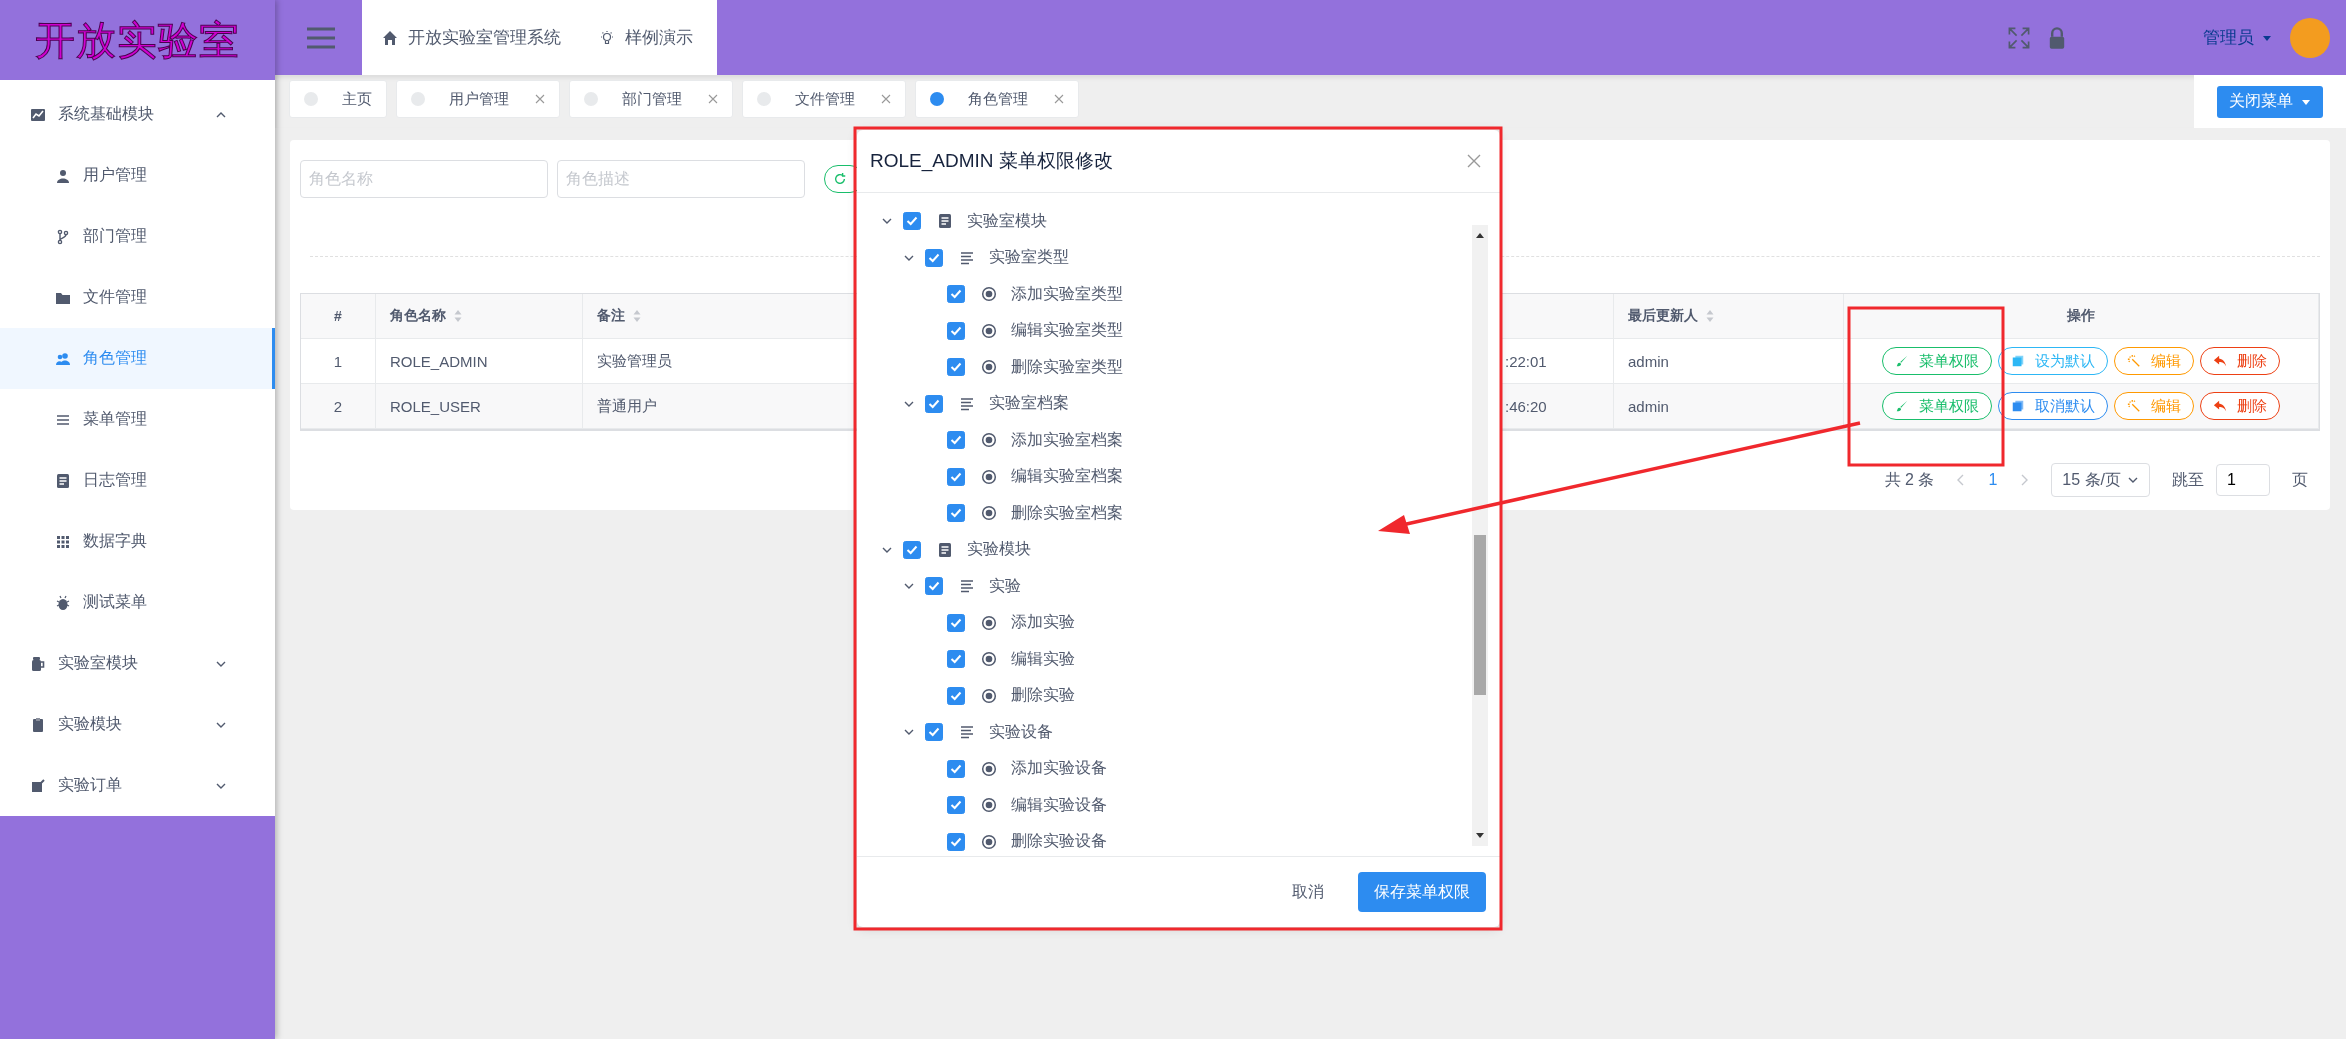 This screenshot has width=2346, height=1039. What do you see at coordinates (2188, 479) in the screenshot?
I see `jump-label: 跳至` at bounding box center [2188, 479].